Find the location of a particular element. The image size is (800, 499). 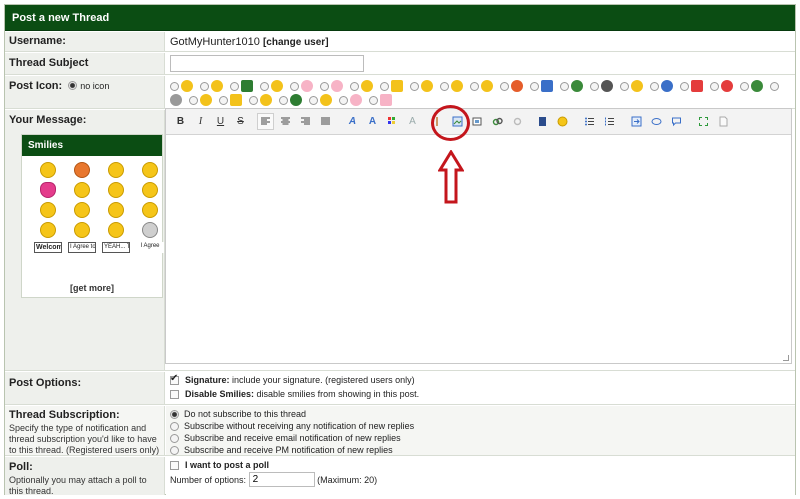

smiley-smile-icon is located at coordinates (48, 210).